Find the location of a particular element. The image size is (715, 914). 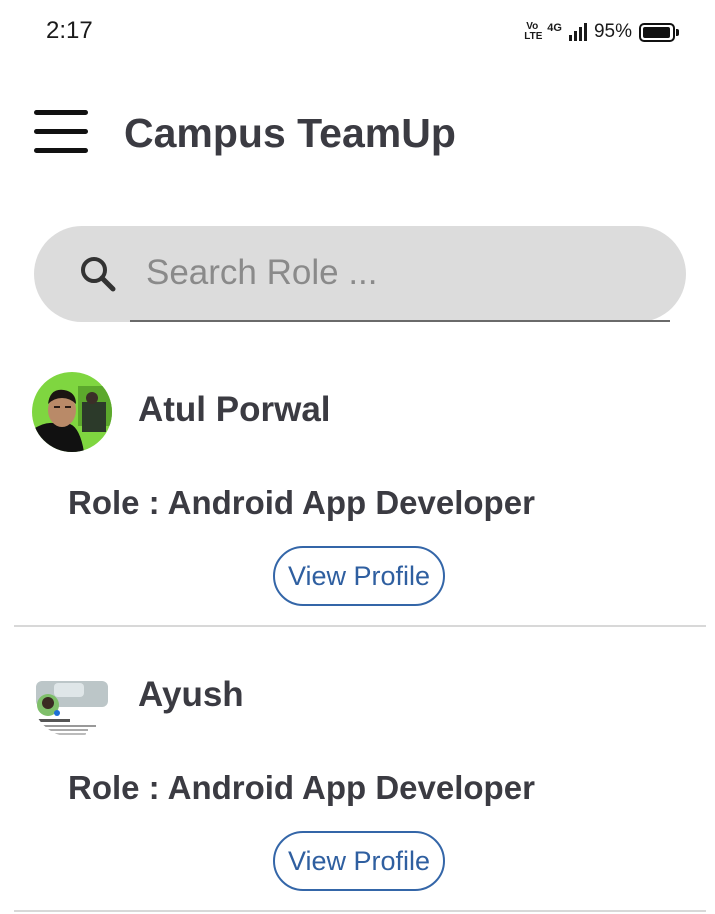

app-title: Campus TeamUp is located at coordinates (290, 133).